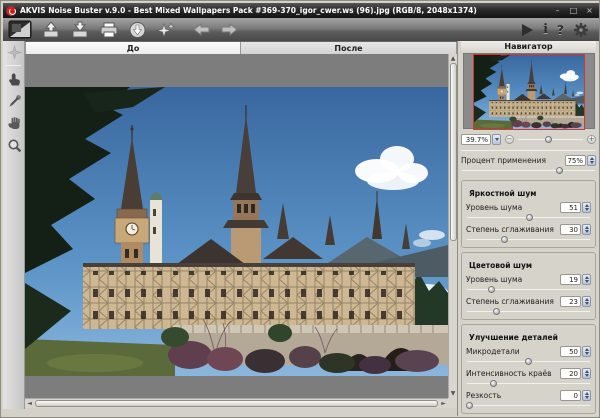 The height and width of the screenshot is (418, 600). What do you see at coordinates (591, 139) in the screenshot?
I see `zoom-in-button: +` at bounding box center [591, 139].